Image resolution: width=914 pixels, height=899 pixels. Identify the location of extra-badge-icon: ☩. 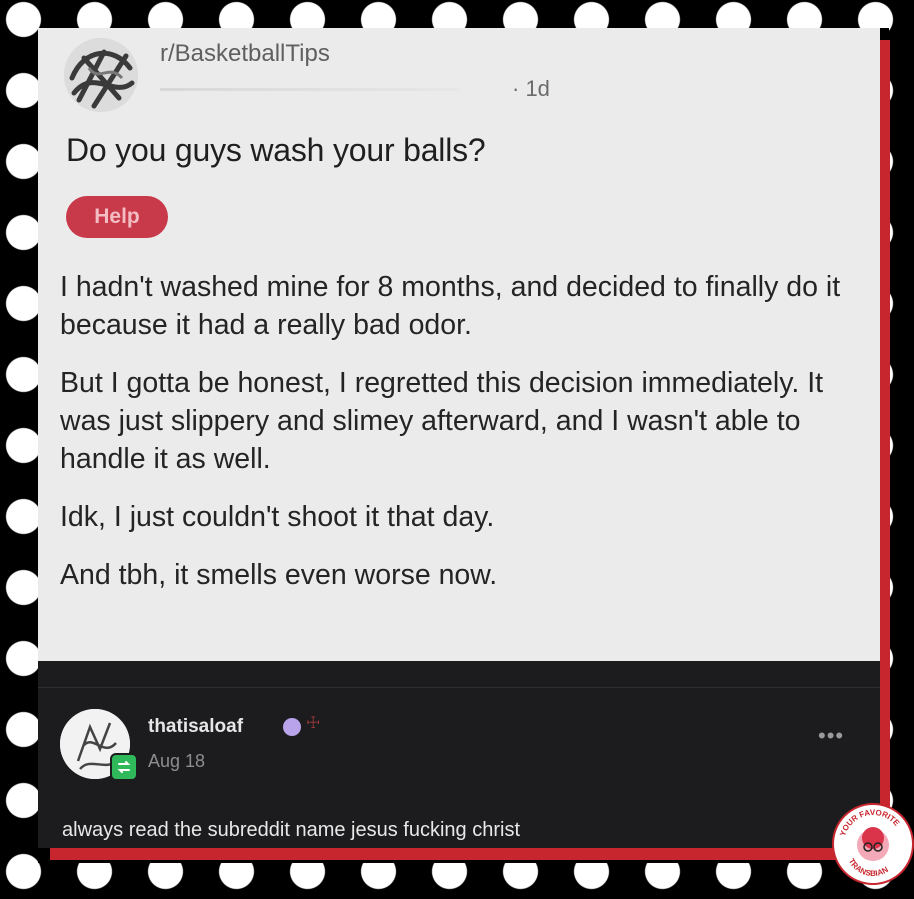
(313, 723).